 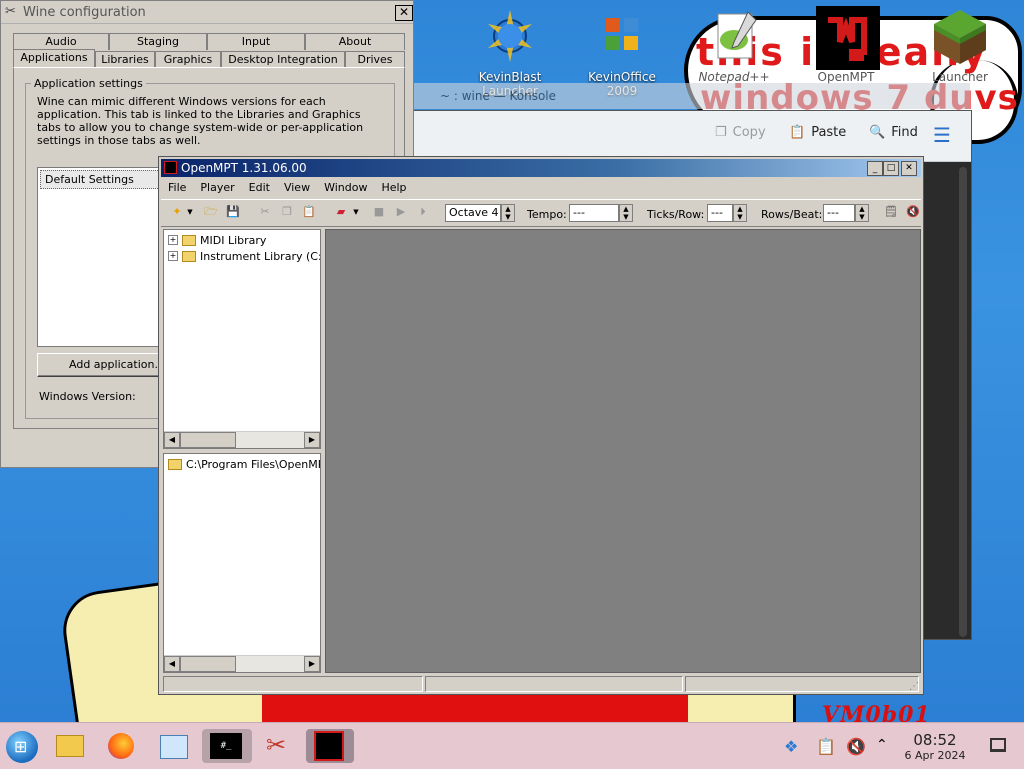 I want to click on ticks-per-row-field: ---, so click(x=720, y=213).